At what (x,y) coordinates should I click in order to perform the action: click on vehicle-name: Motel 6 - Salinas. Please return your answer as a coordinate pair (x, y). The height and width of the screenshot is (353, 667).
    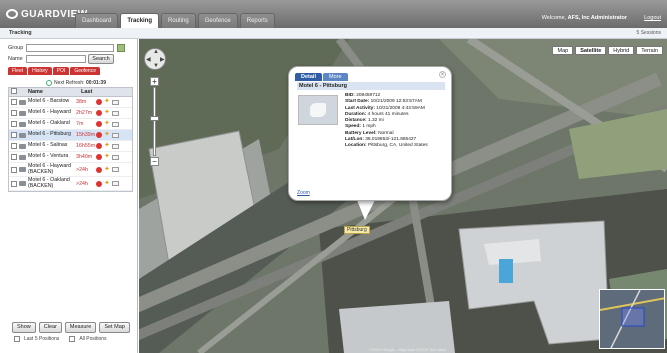
    Looking at the image, I should click on (52, 146).